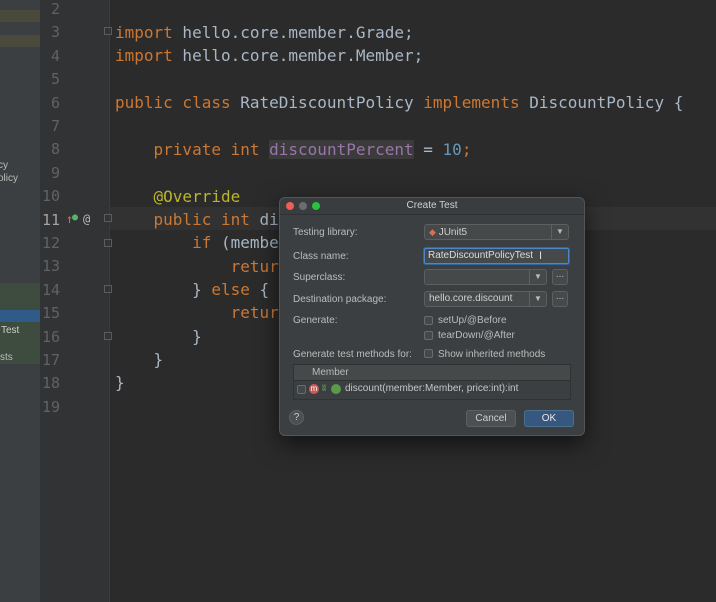 This screenshot has width=716, height=602. I want to click on code-line-16: }, so click(197, 336).